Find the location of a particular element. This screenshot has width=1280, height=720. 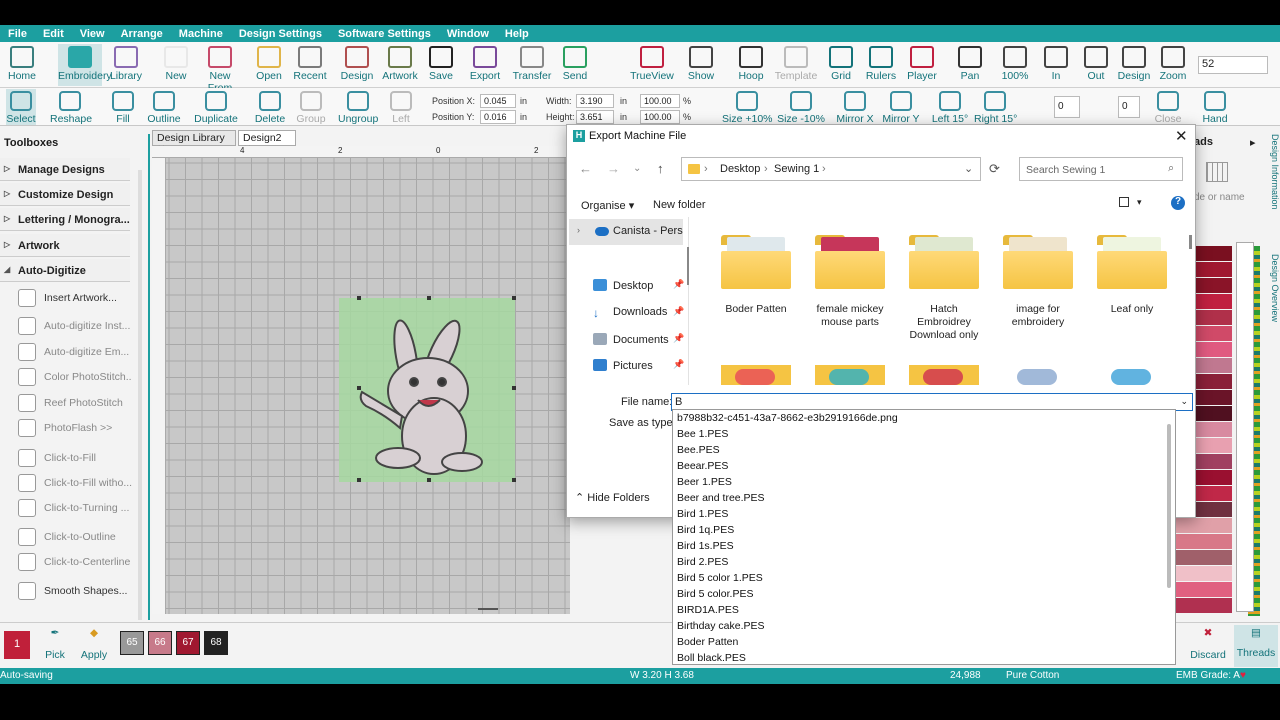

ribbon-button-player: Player is located at coordinates (922, 65).